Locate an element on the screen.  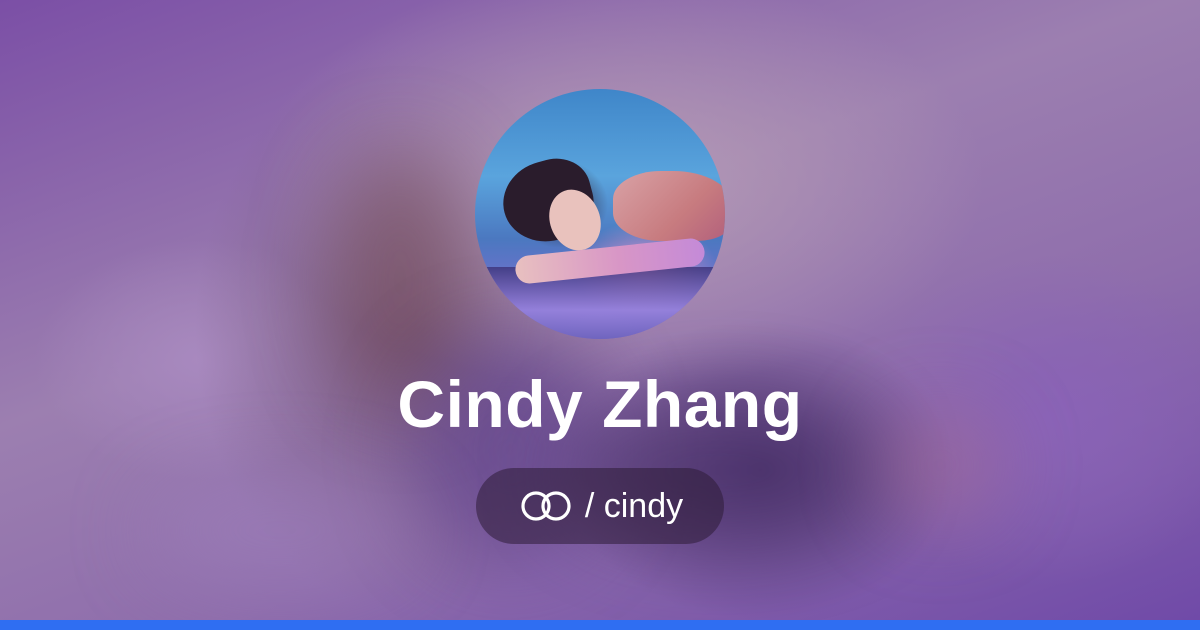
profile-name: Cindy Zhang is located at coordinates (600, 404).